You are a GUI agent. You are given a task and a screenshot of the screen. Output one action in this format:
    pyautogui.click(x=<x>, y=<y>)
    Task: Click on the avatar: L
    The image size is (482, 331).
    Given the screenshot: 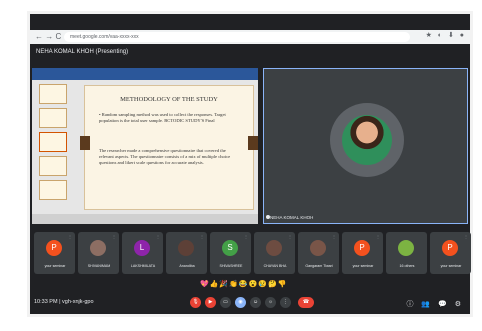 What is the action you would take?
    pyautogui.click(x=142, y=248)
    